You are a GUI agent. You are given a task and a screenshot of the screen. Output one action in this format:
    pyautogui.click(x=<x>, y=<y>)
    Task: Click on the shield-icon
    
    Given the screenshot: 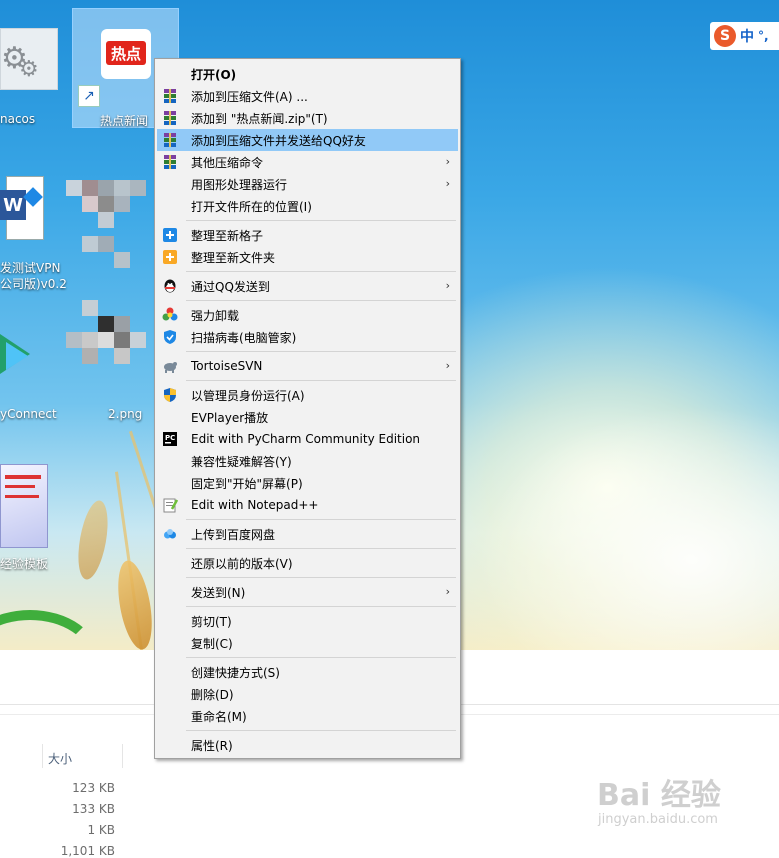 What is the action you would take?
    pyautogui.click(x=170, y=337)
    